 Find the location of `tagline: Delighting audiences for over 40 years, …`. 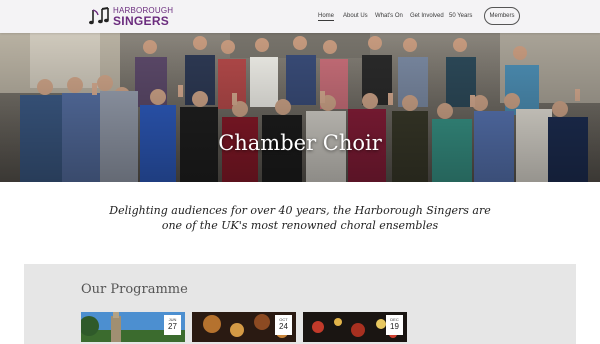

tagline: Delighting audiences for over 40 years, … is located at coordinates (300, 218).